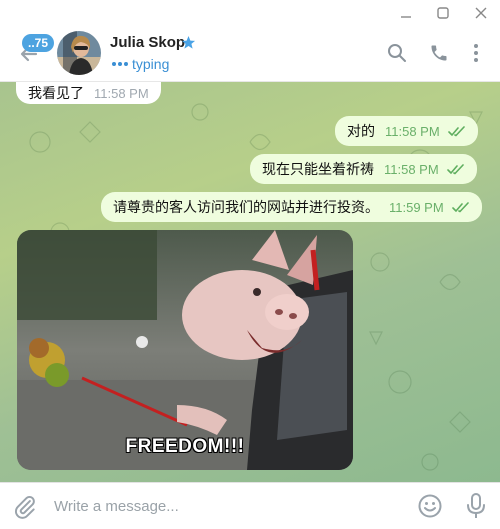 Image resolution: width=500 pixels, height=529 pixels. What do you see at coordinates (88, 93) in the screenshot?
I see `message-incoming: 我看见了 11:58 PM` at bounding box center [88, 93].